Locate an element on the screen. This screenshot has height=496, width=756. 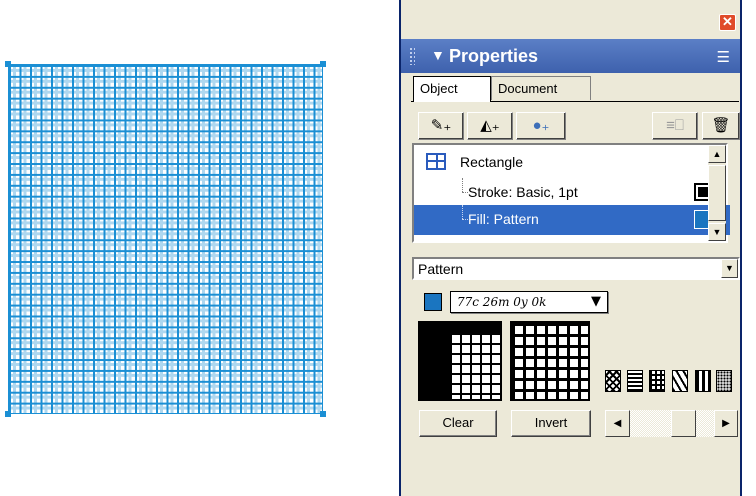
panel-options-icon: ☰ is located at coordinates (723, 57).